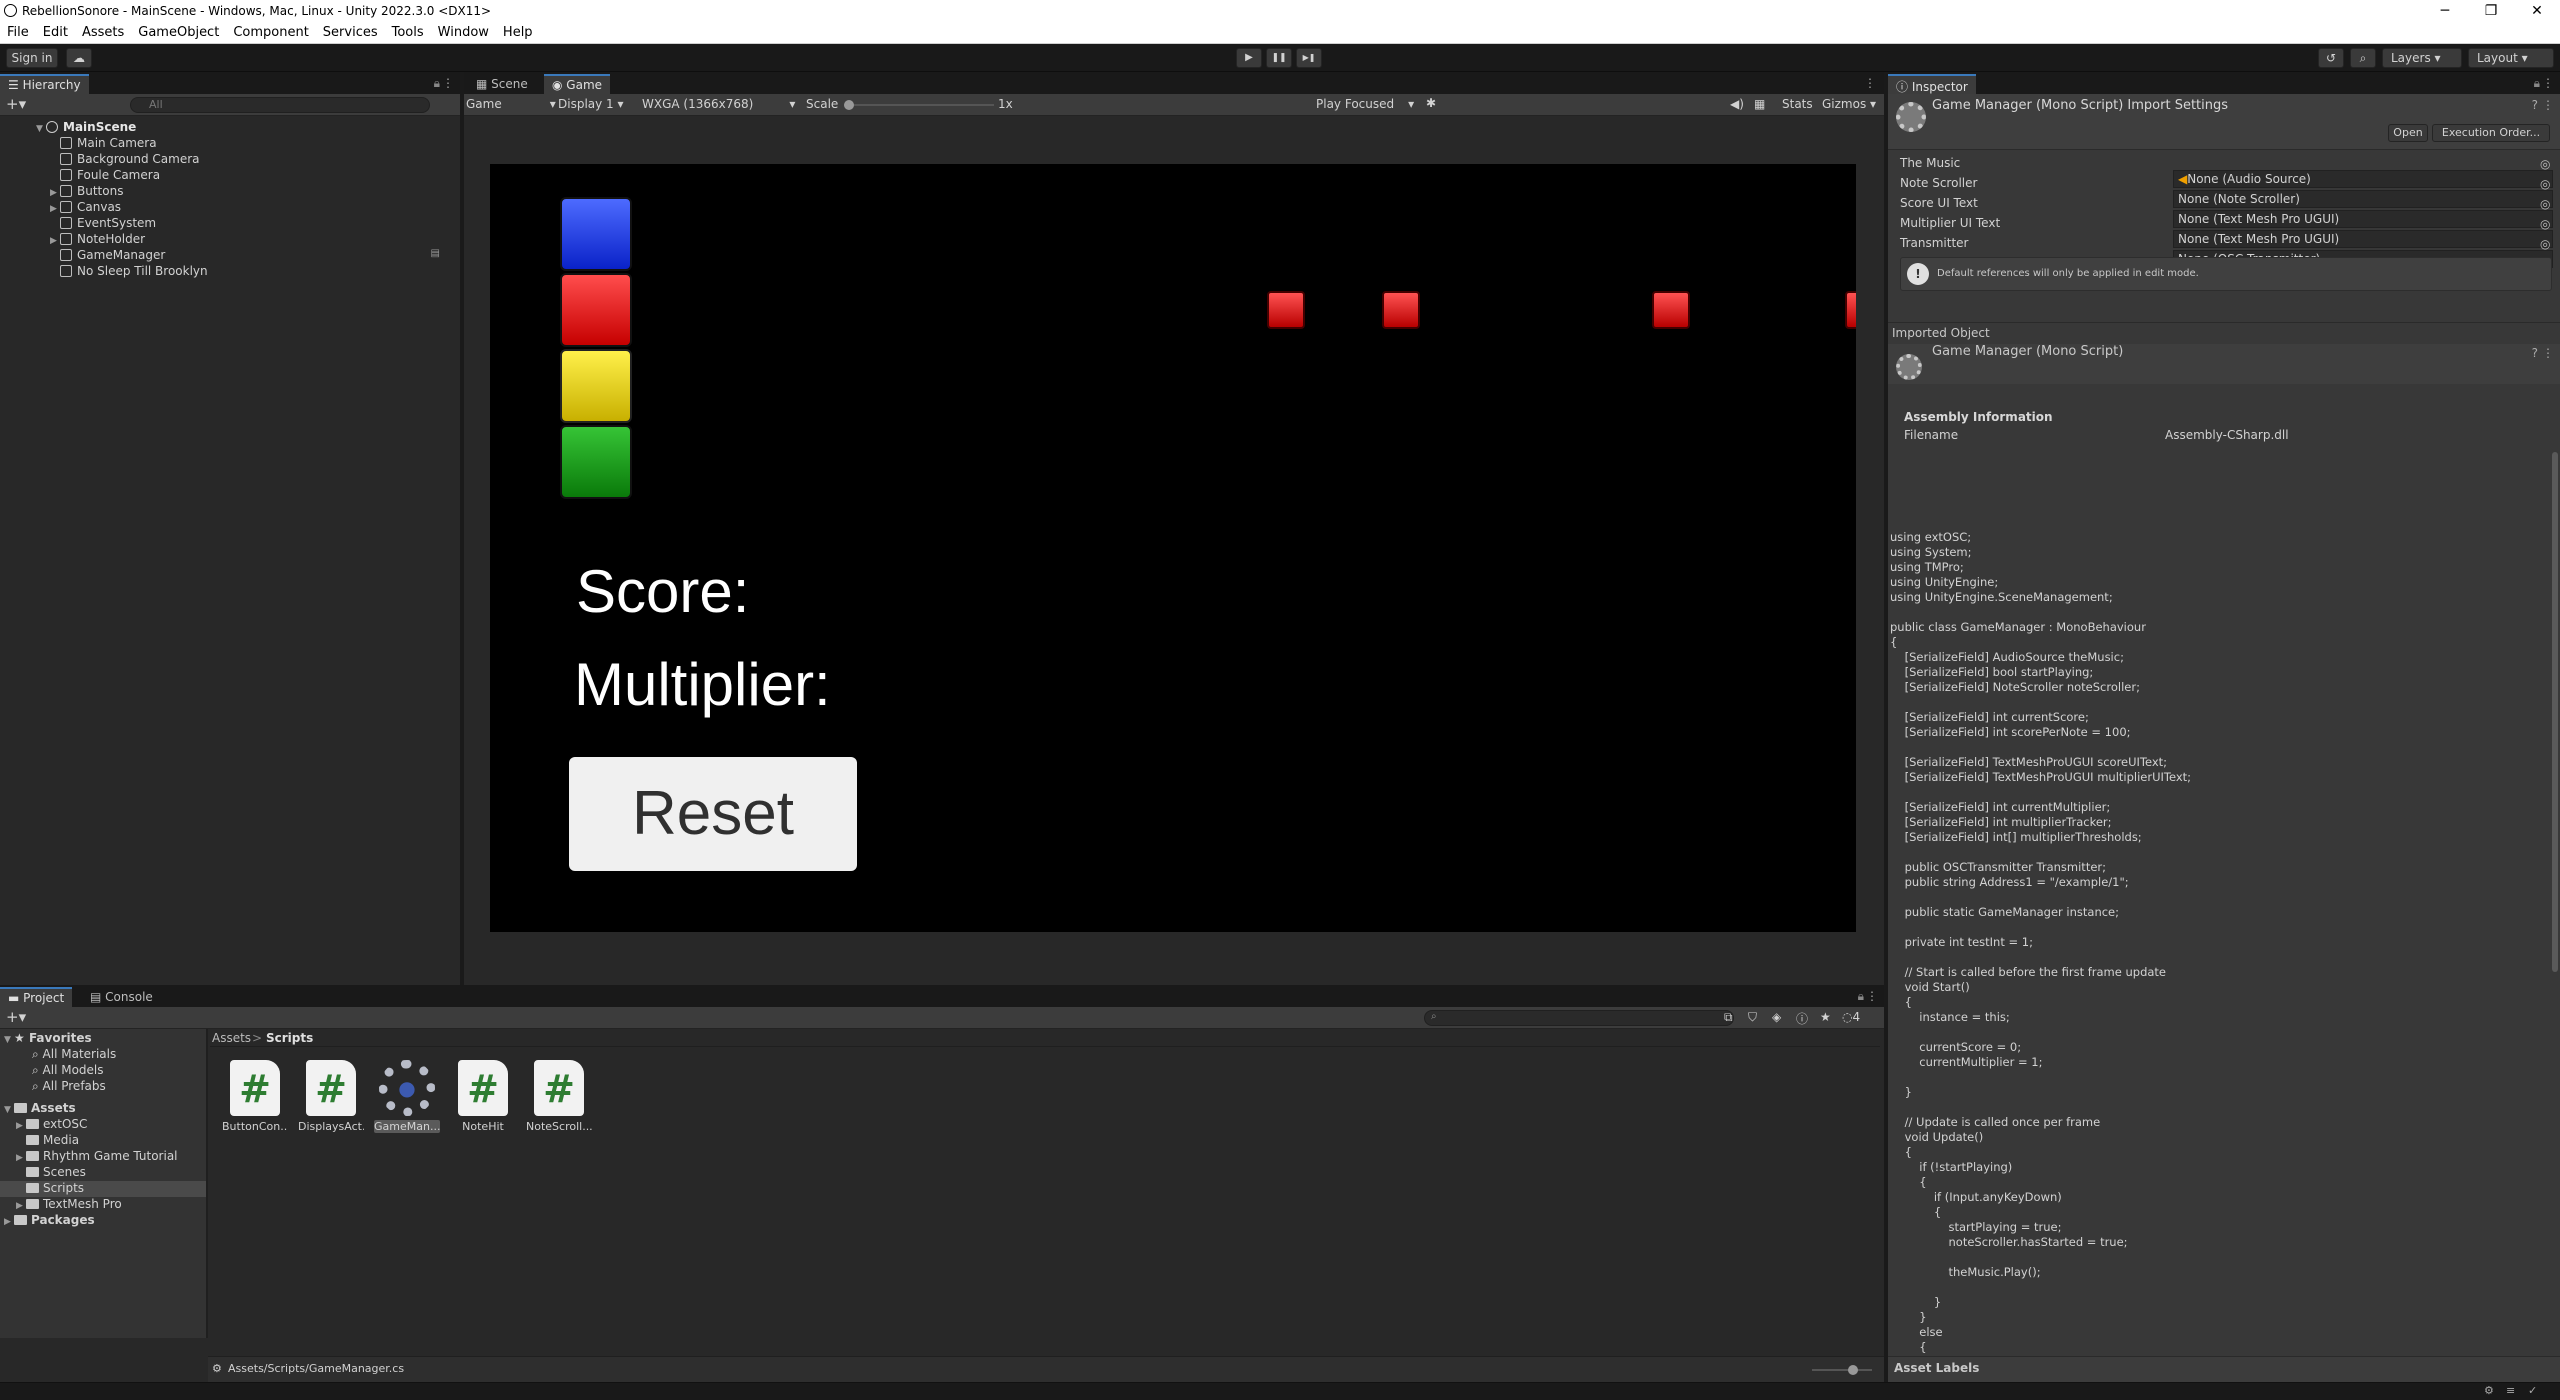 The image size is (2560, 1400). What do you see at coordinates (178, 33) in the screenshot?
I see `menu-gameobject: GameObject` at bounding box center [178, 33].